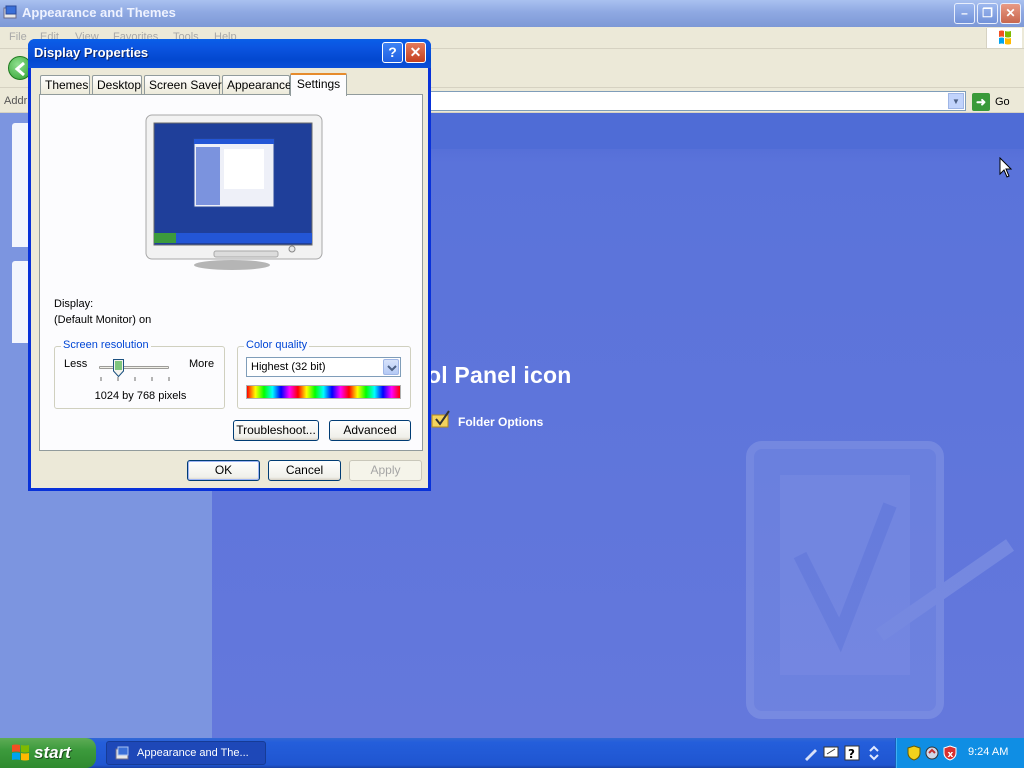 The width and height of the screenshot is (1024, 768). I want to click on advanced-button: Advanced, so click(370, 430).